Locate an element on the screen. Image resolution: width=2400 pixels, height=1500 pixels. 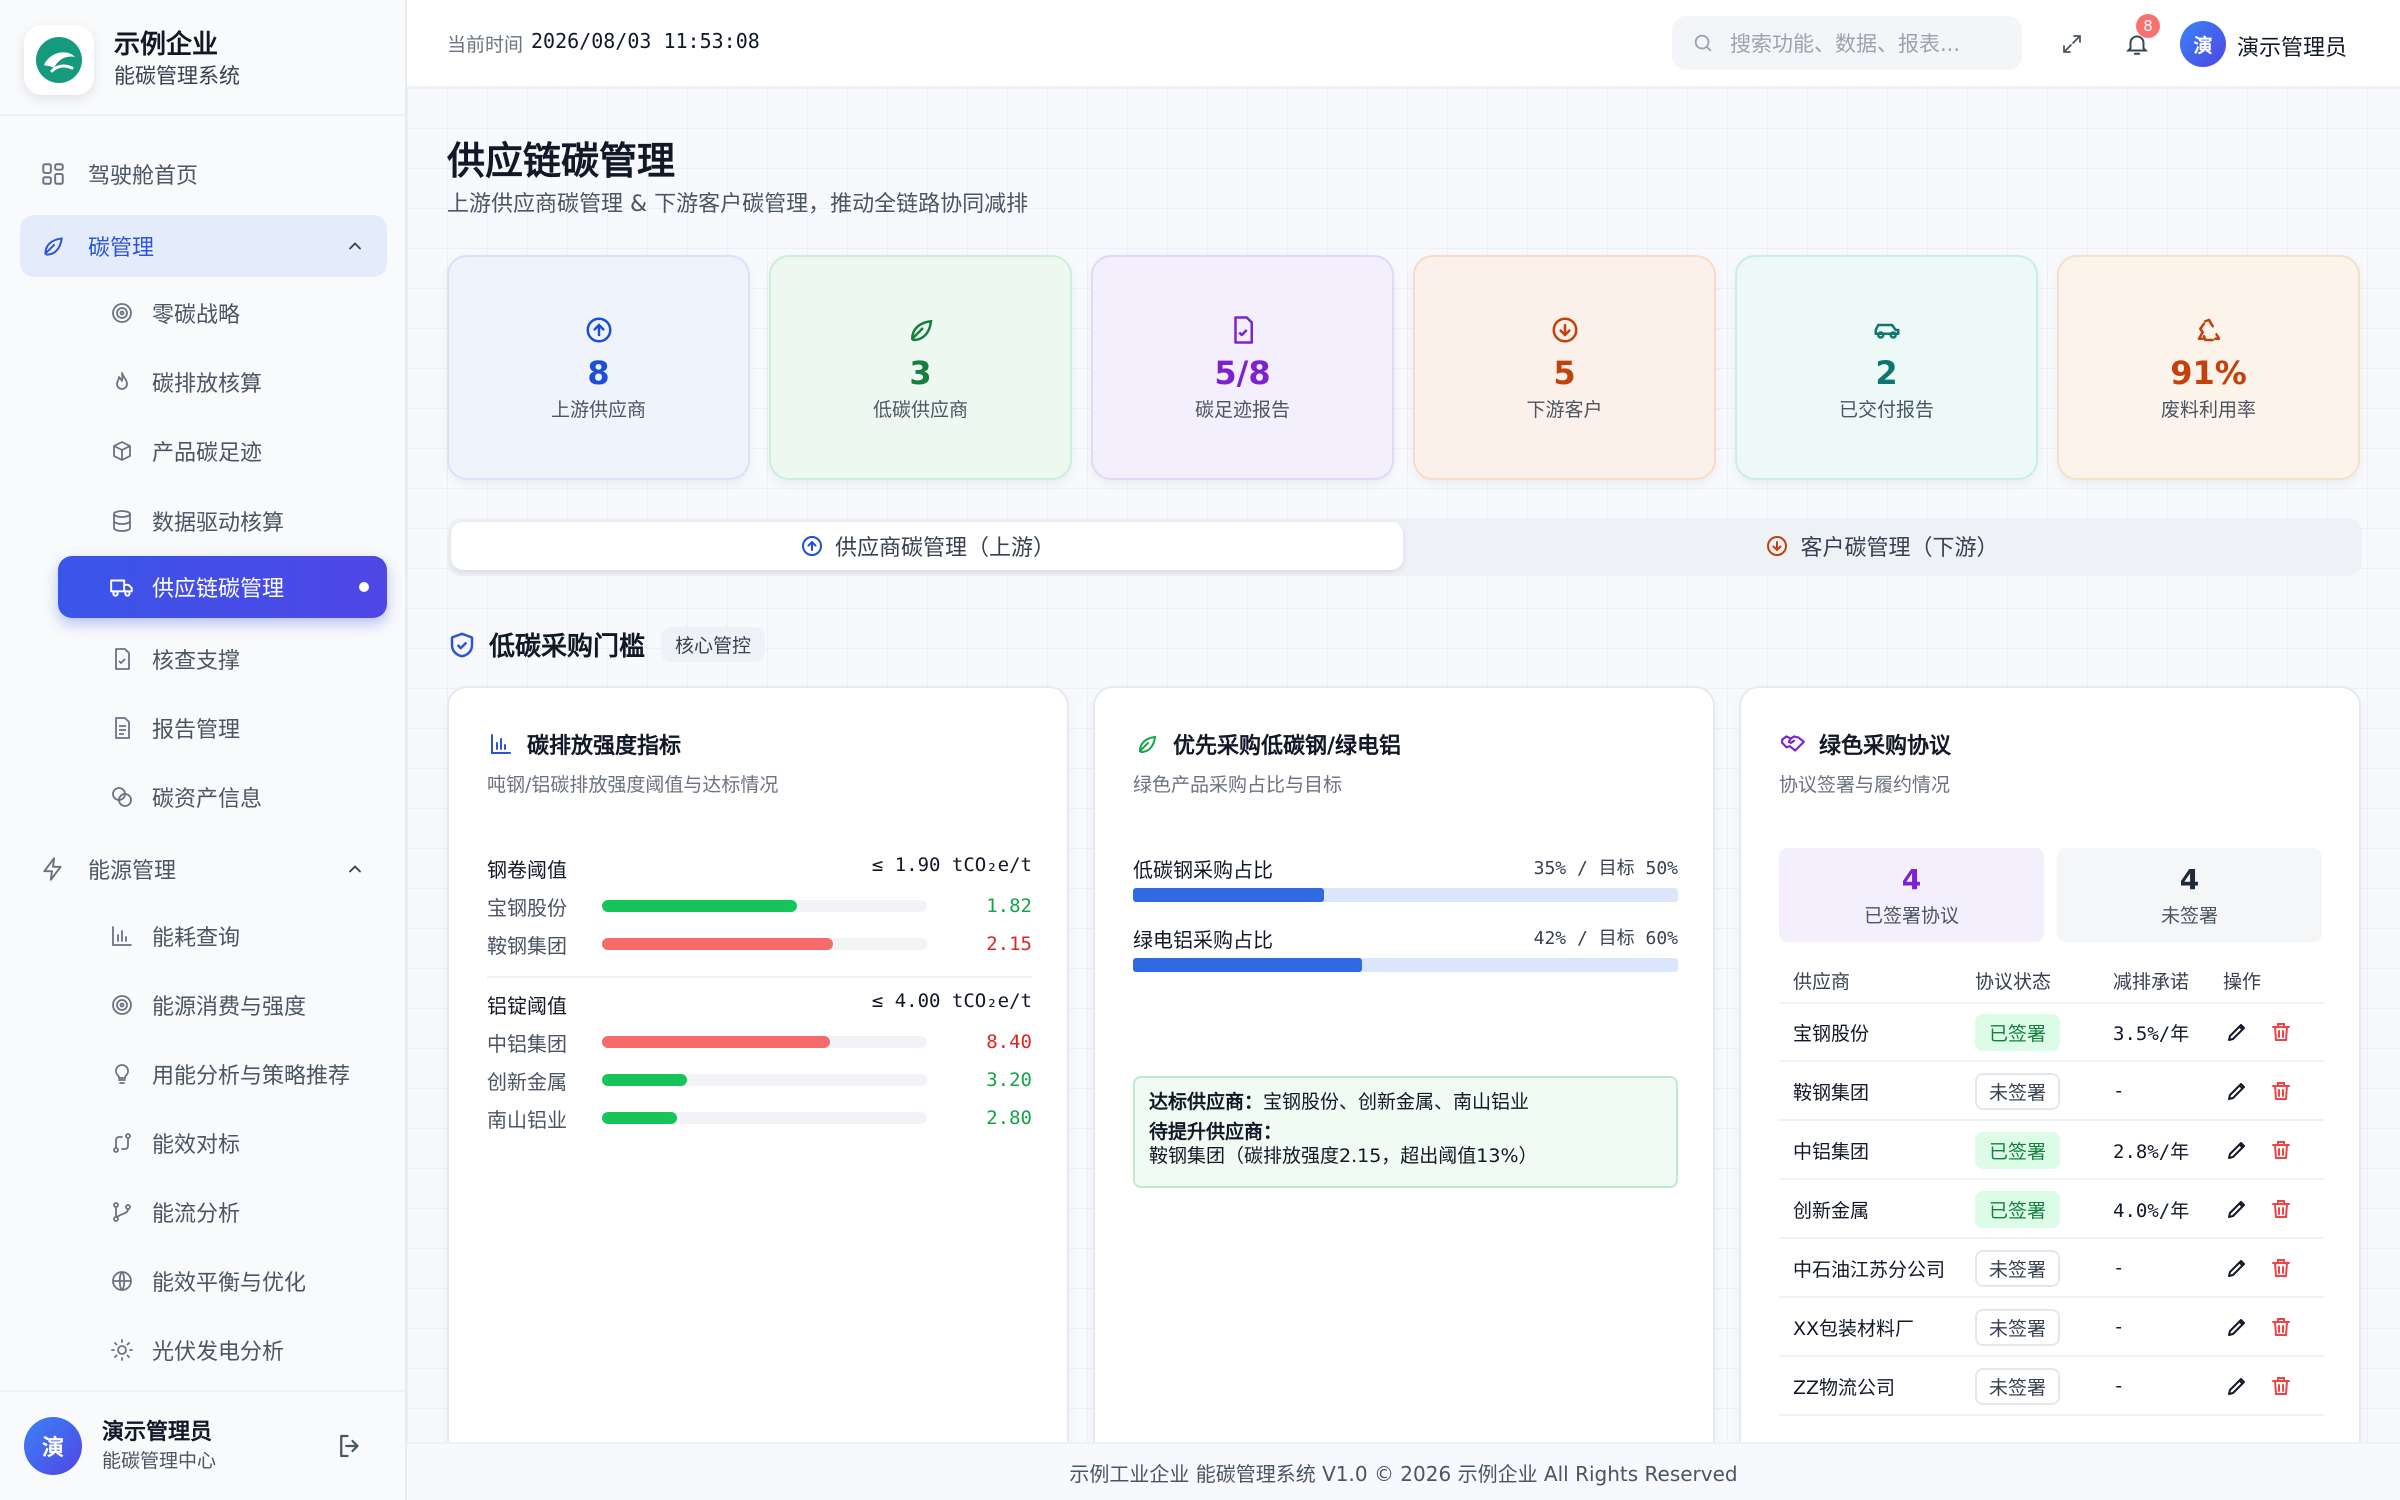
logout-icon is located at coordinates (350, 1446).